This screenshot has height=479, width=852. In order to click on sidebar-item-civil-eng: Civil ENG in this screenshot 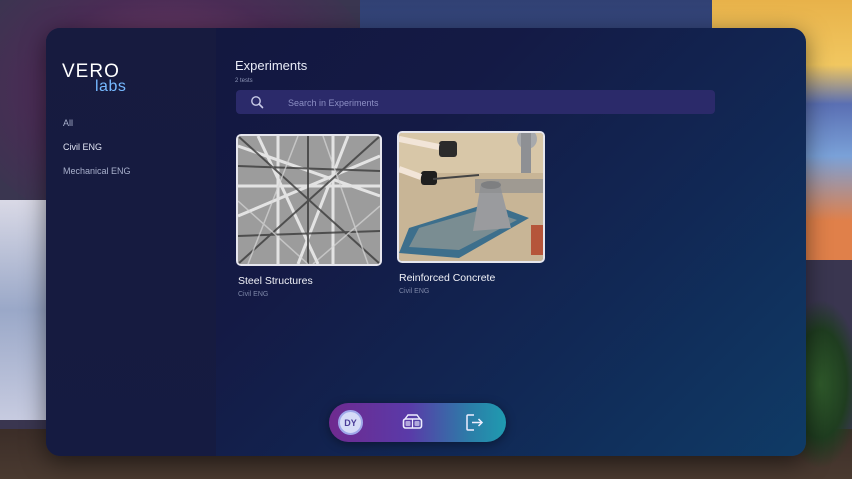, I will do `click(97, 154)`.